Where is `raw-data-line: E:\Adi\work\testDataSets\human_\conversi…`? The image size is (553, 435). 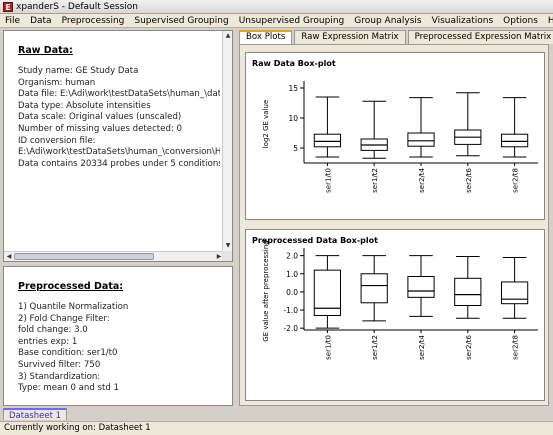
raw-data-line: E:\Adi\work\testDataSets\human_\conversi… is located at coordinates (119, 152).